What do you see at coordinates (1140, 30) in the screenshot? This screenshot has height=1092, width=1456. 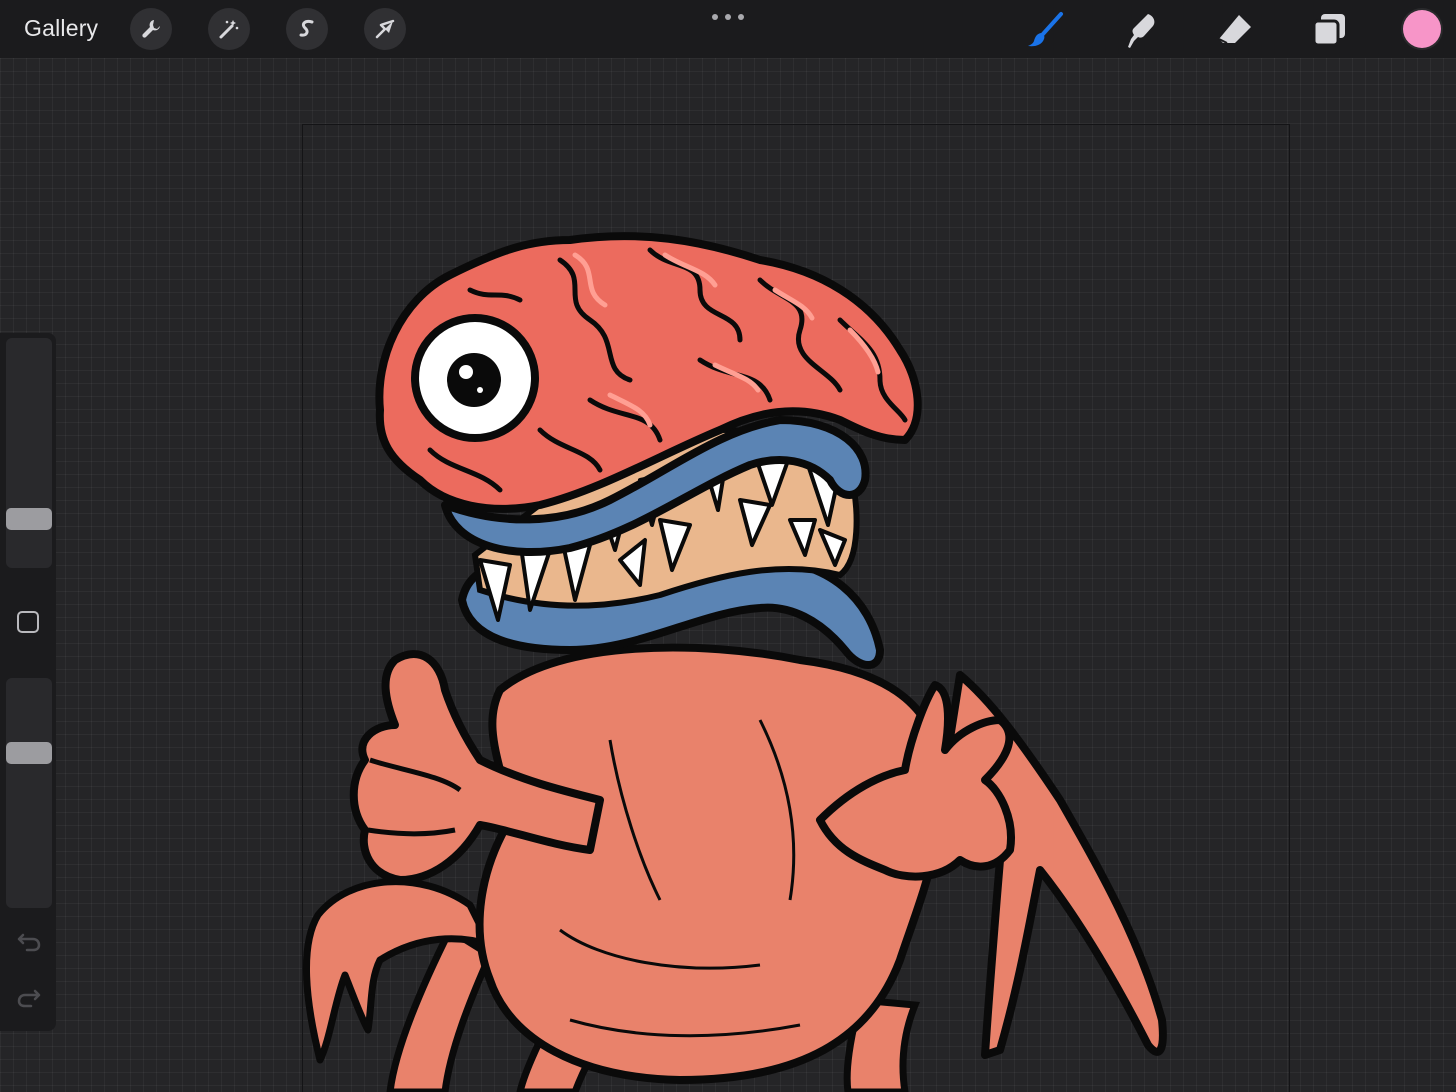 I see `smudge-finger-icon` at bounding box center [1140, 30].